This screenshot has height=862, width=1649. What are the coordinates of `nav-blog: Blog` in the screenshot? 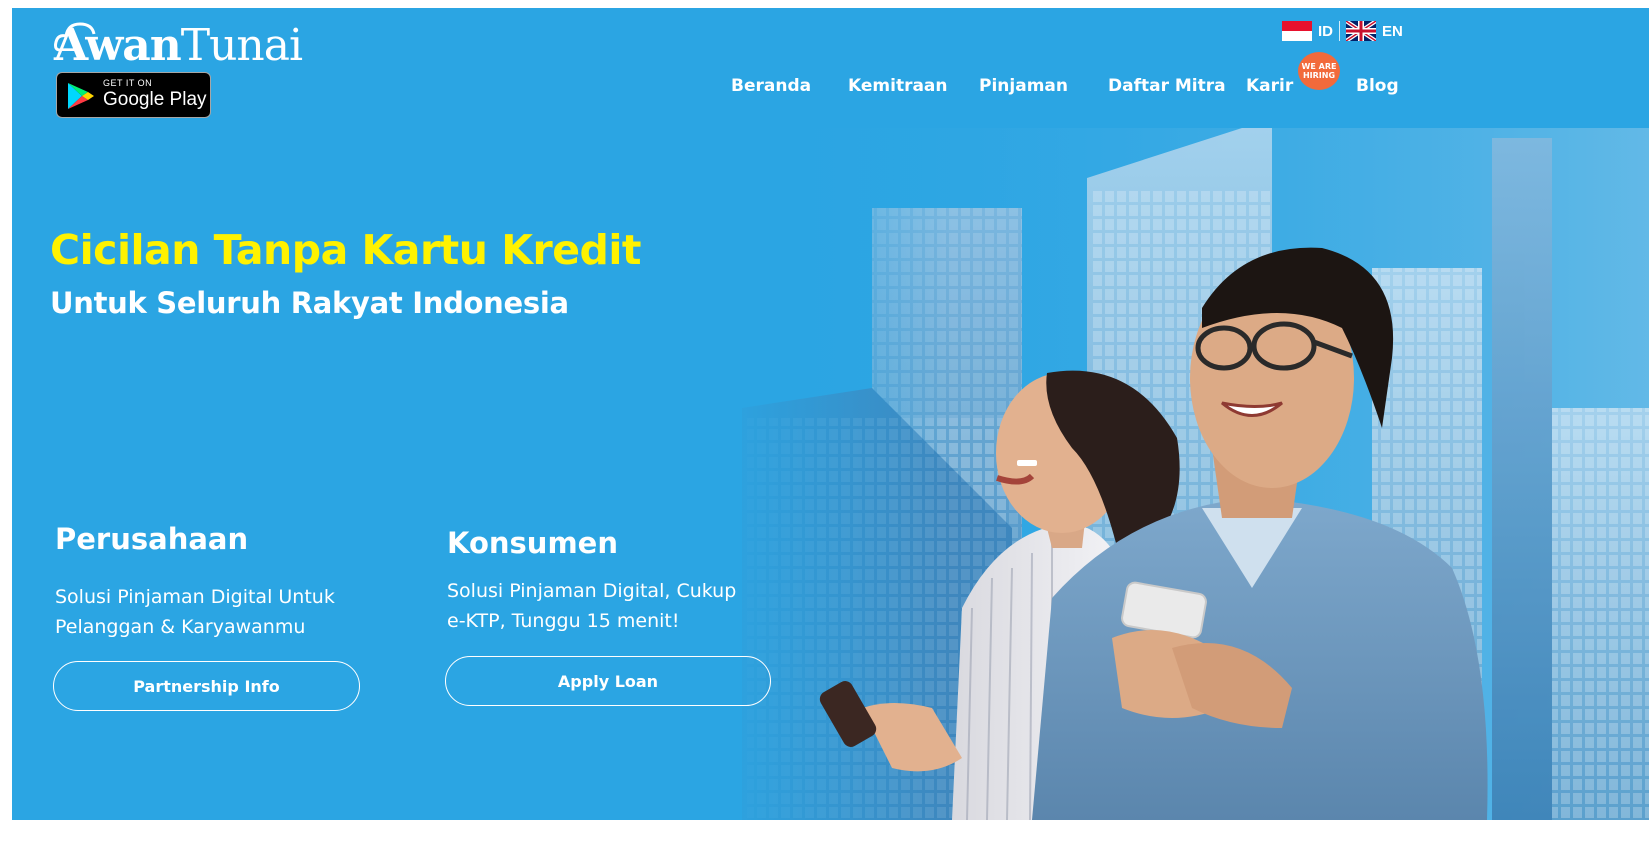 It's located at (1377, 86).